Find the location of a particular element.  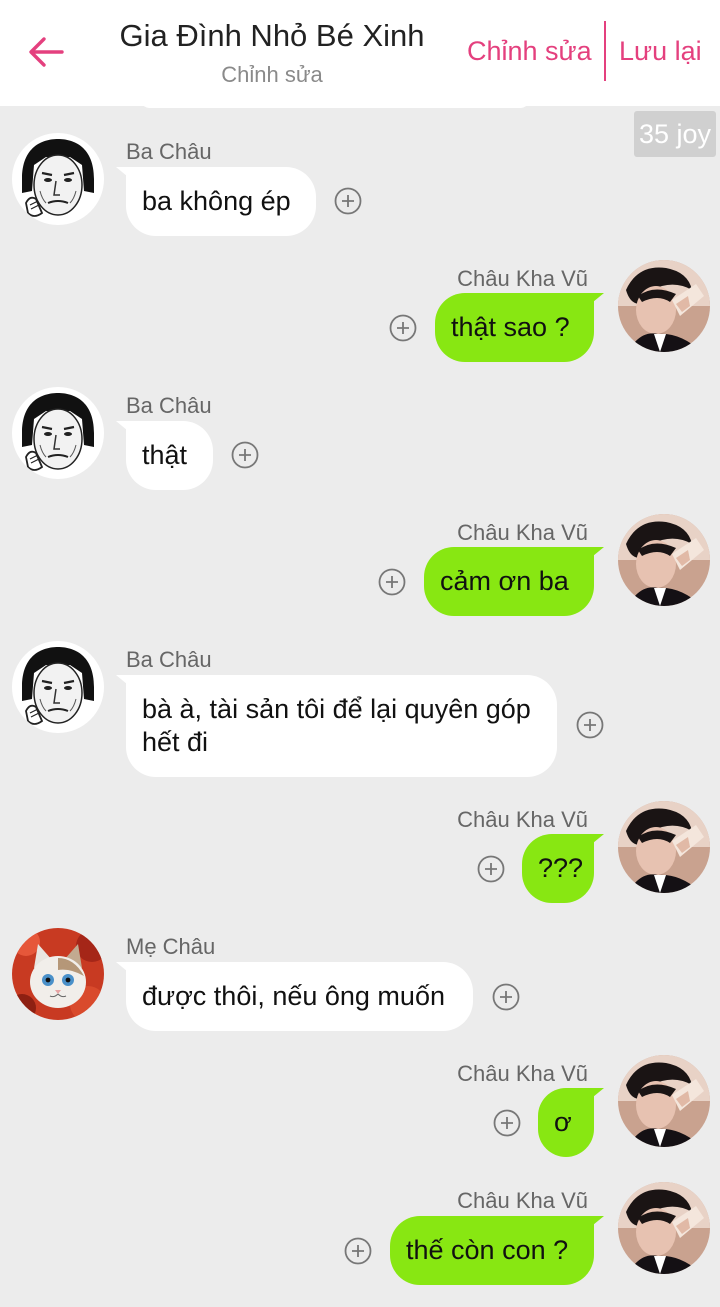

message-bubble: thế còn con ? is located at coordinates (492, 1250).